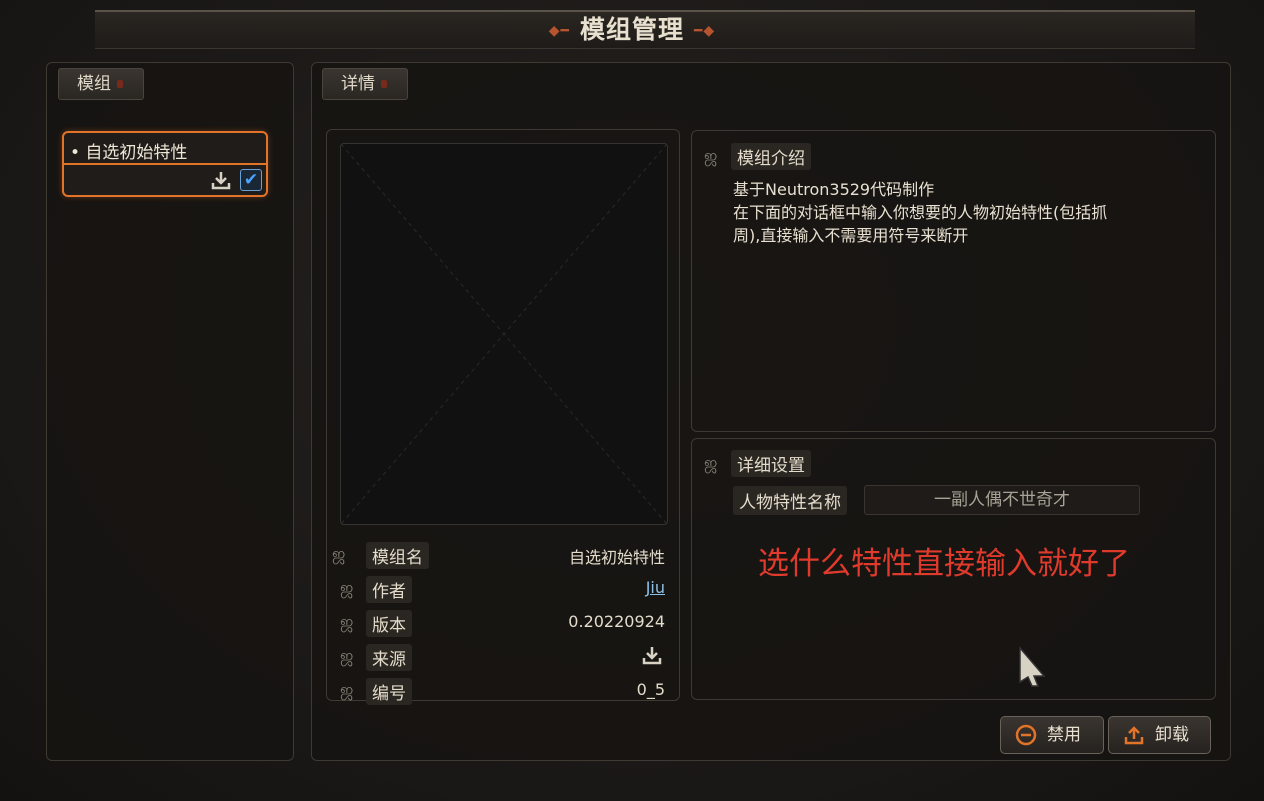 The height and width of the screenshot is (801, 1264). What do you see at coordinates (1032, 666) in the screenshot?
I see `cursor-icon` at bounding box center [1032, 666].